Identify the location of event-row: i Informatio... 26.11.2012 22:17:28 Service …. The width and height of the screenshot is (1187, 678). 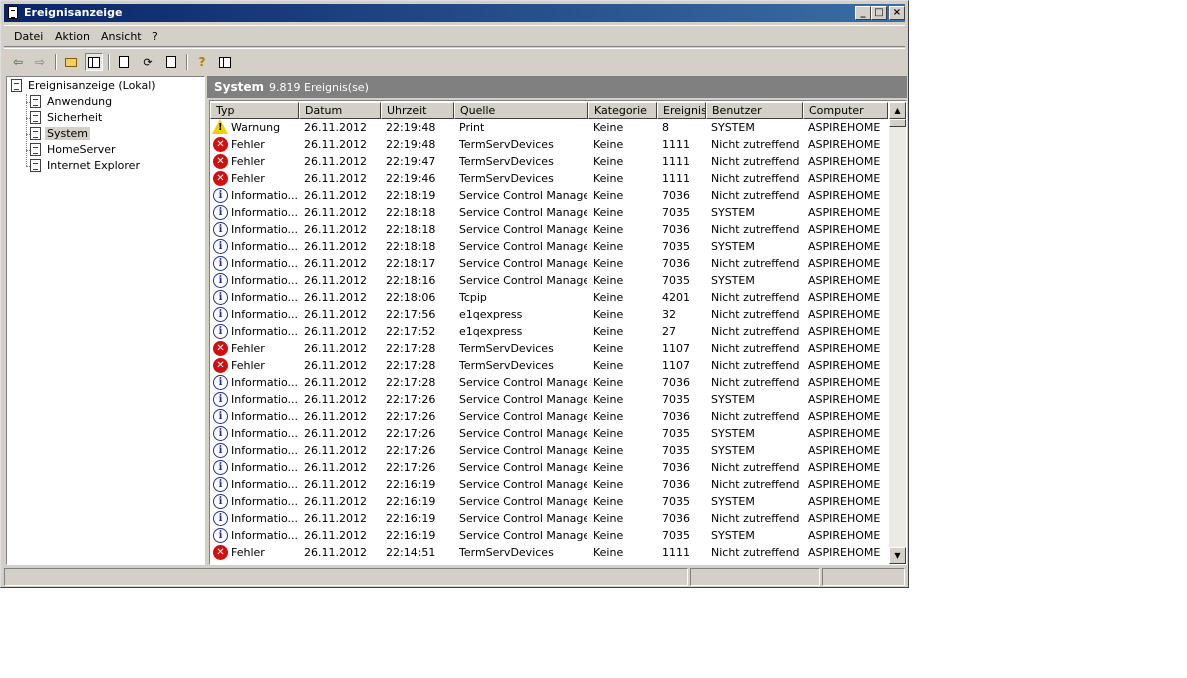
(549, 382).